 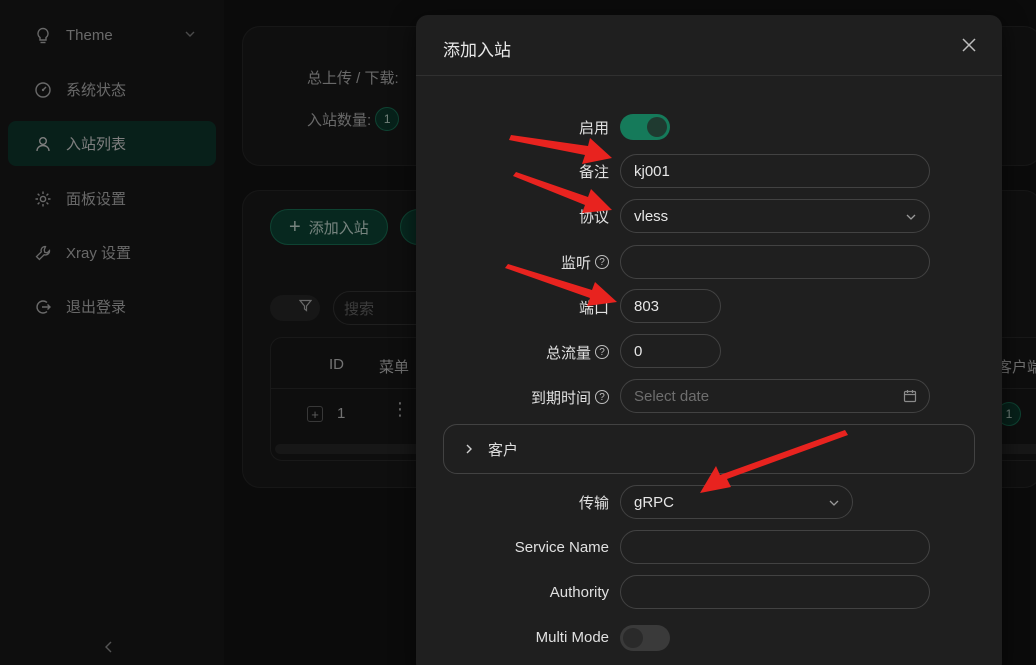 I want to click on clients-collapse-panel: 客户, so click(x=709, y=449).